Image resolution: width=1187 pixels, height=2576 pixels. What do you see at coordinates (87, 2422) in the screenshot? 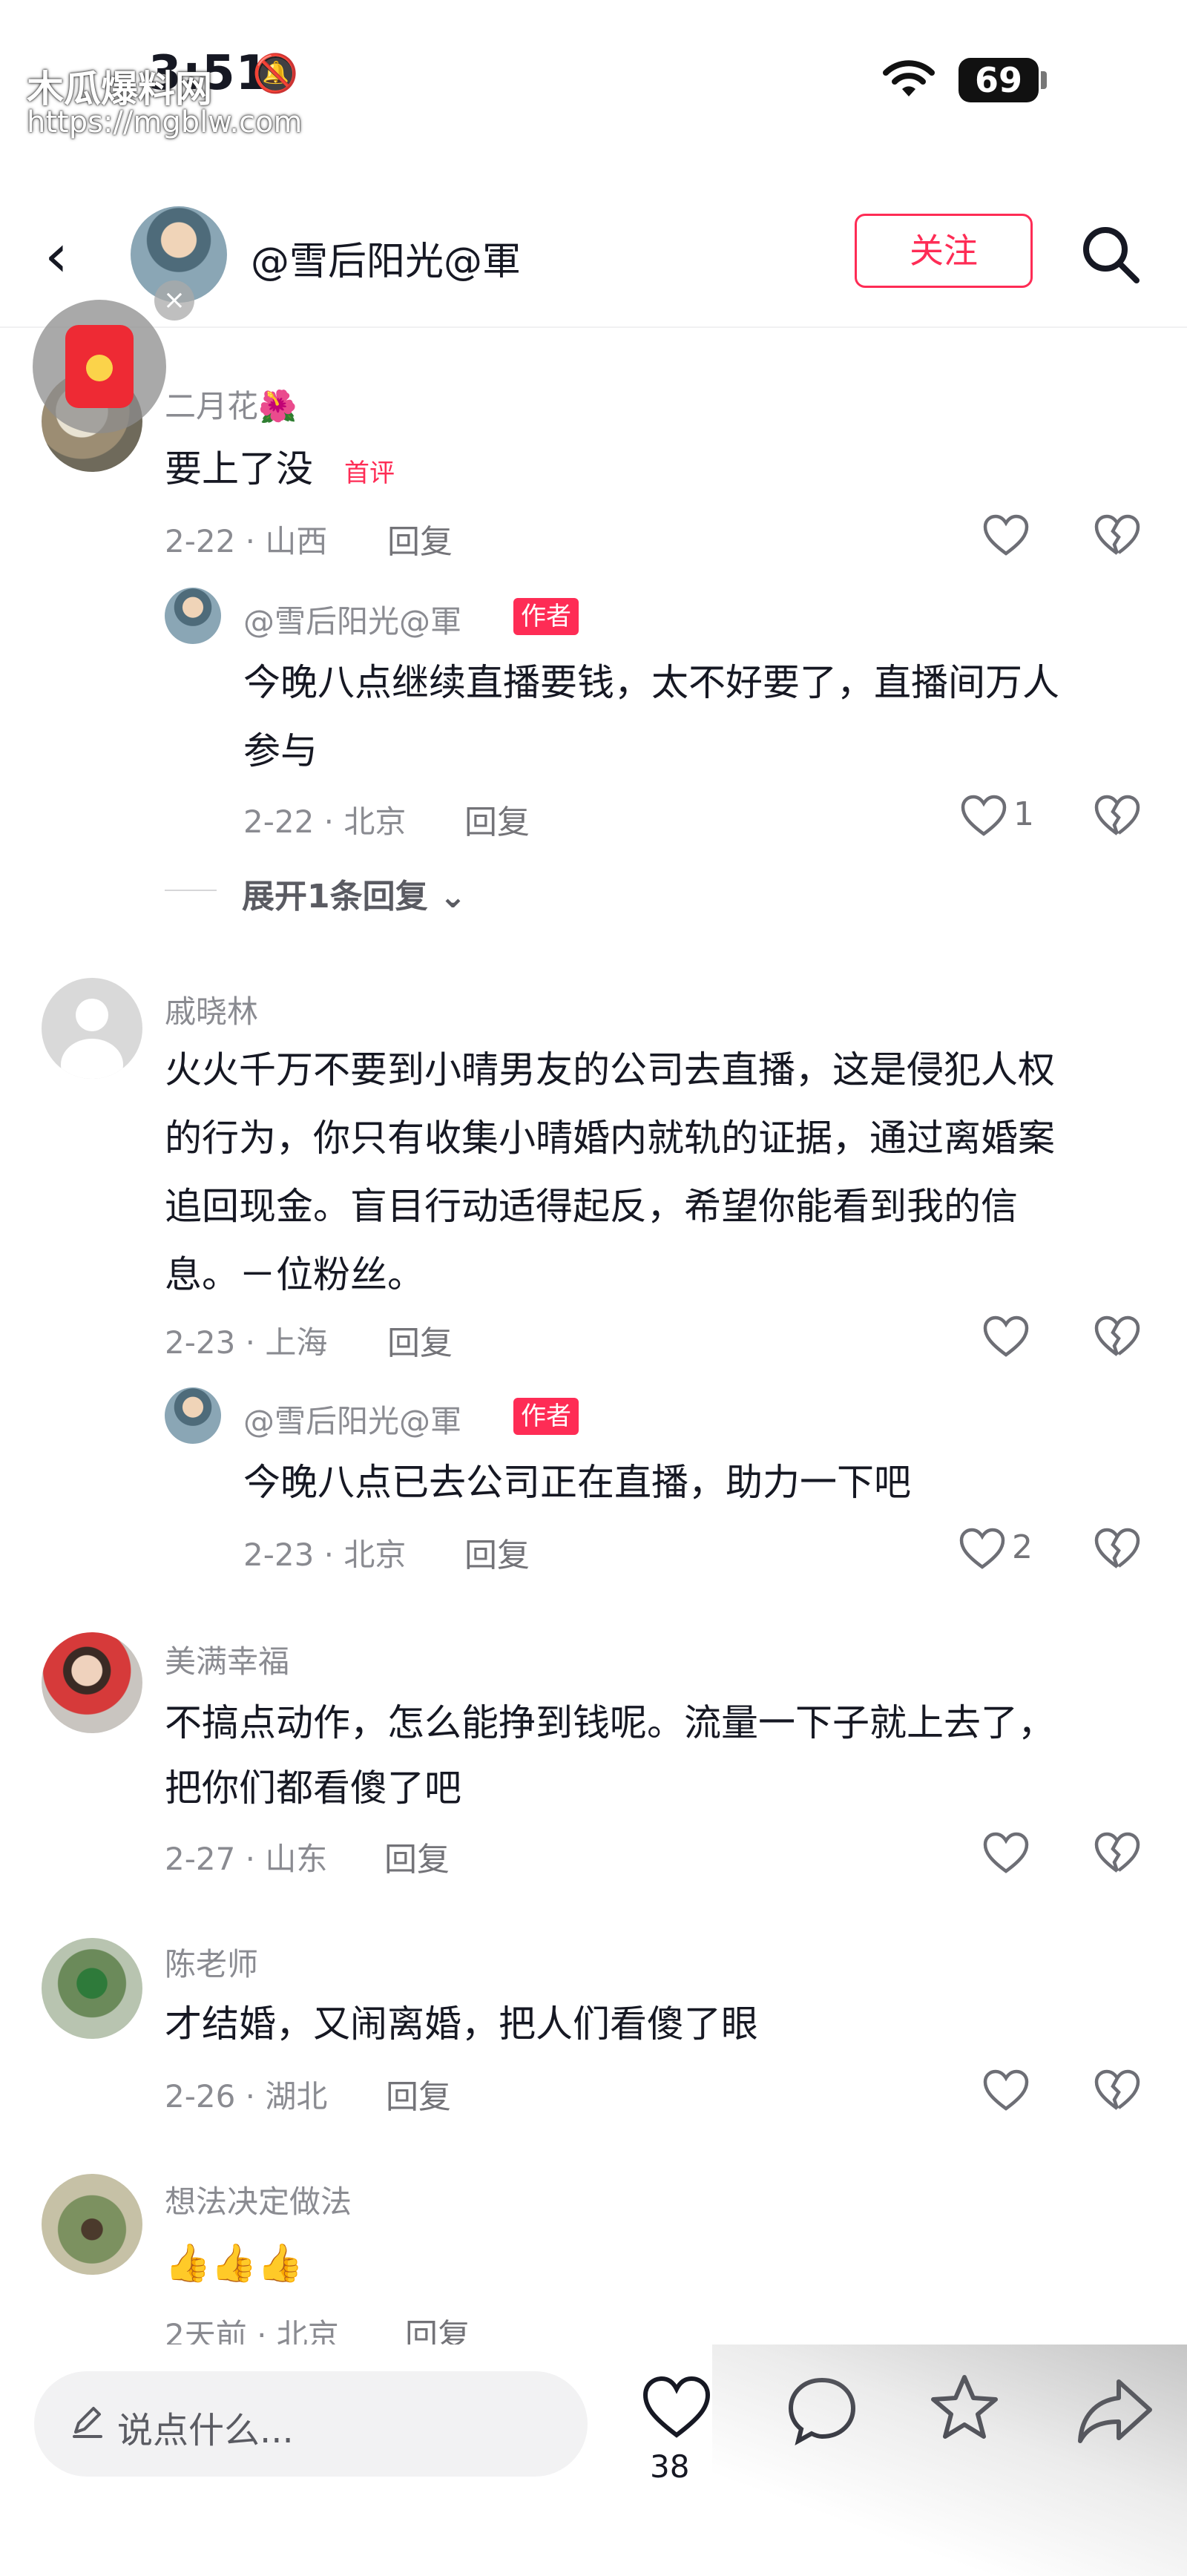
I see `pencil-icon` at bounding box center [87, 2422].